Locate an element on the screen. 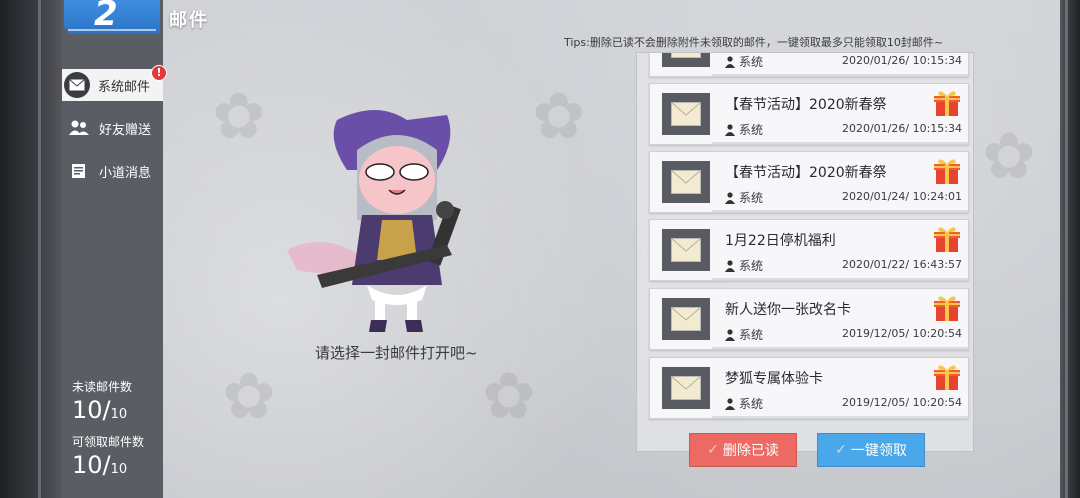 The image size is (1080, 498). claim-all-label: 一键领取 is located at coordinates (878, 451).